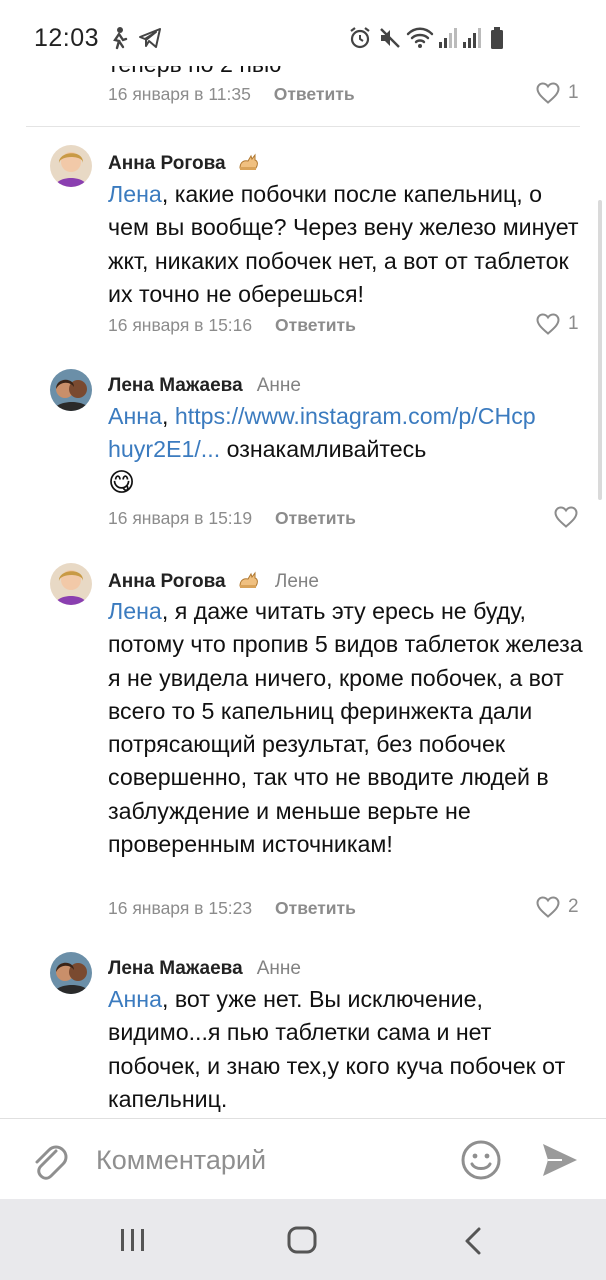 The width and height of the screenshot is (606, 1280). What do you see at coordinates (600, 350) in the screenshot?
I see `scrollbar` at bounding box center [600, 350].